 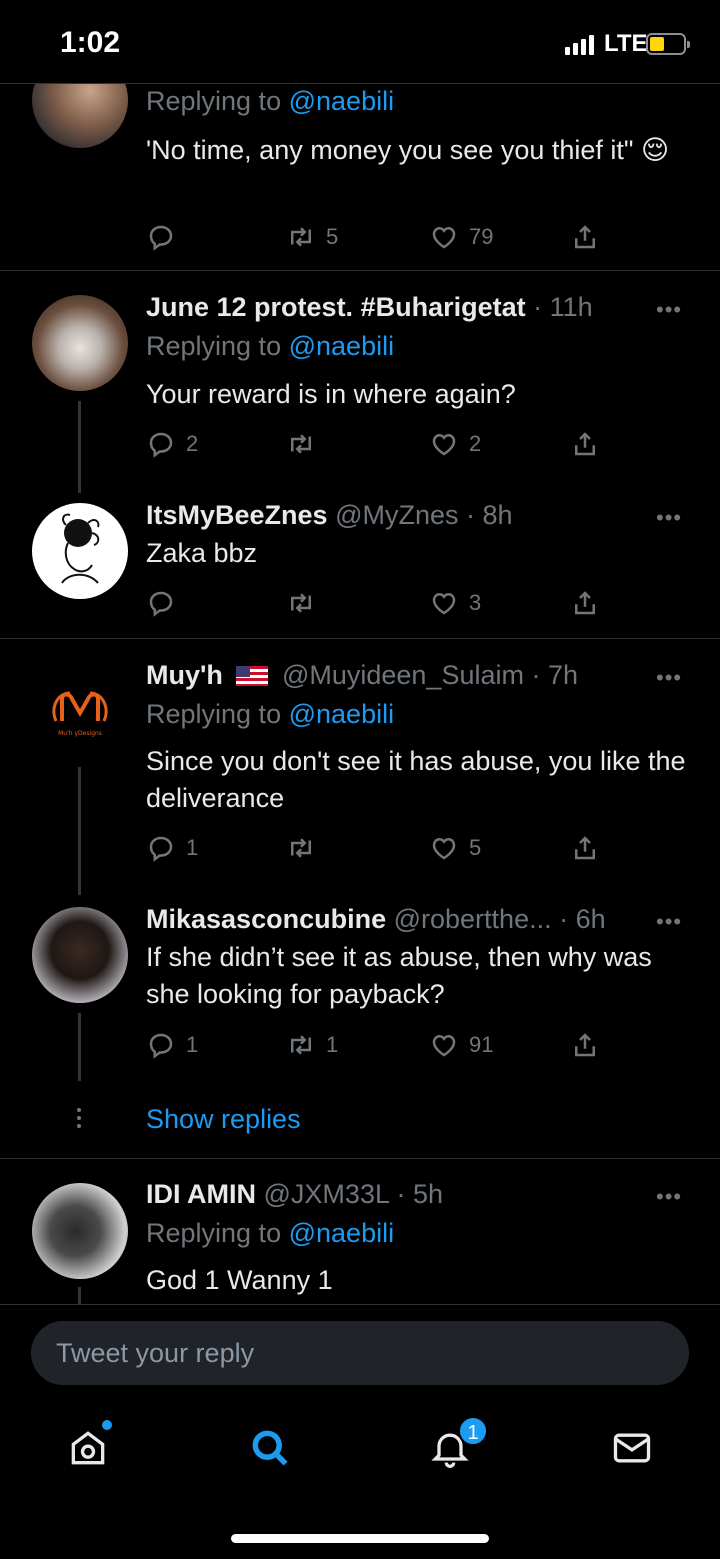 What do you see at coordinates (107, 1425) in the screenshot?
I see `home-new-dot` at bounding box center [107, 1425].